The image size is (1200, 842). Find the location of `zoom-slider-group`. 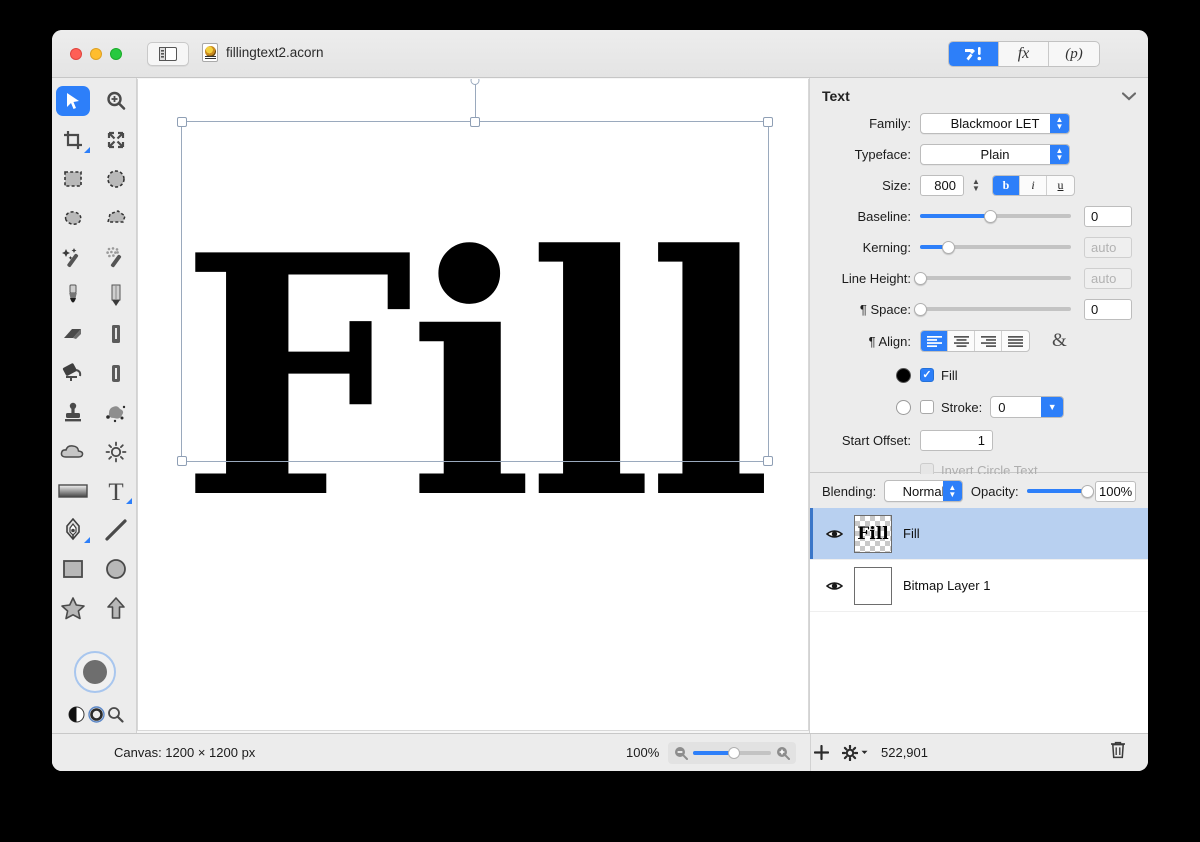

zoom-slider-group is located at coordinates (732, 752).